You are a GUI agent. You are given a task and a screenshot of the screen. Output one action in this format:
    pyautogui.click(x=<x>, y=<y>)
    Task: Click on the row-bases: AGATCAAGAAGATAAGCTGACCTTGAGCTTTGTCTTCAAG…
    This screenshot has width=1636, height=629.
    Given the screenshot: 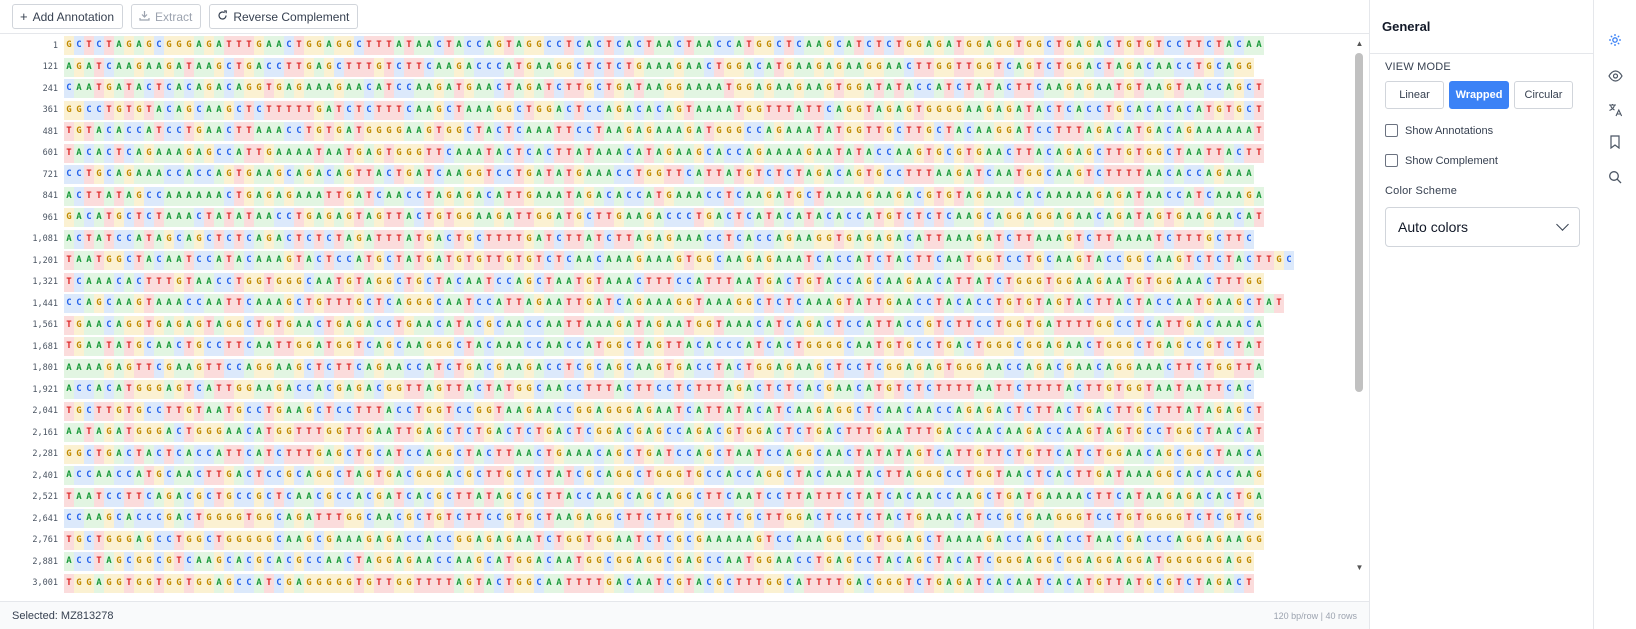 What is the action you would take?
    pyautogui.click(x=659, y=67)
    